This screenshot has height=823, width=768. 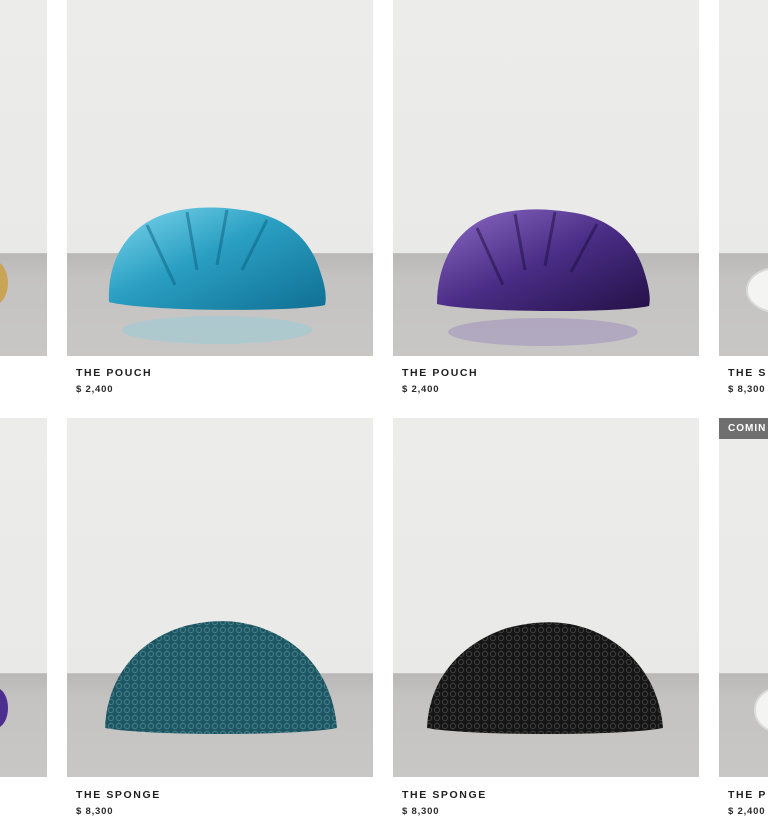 I want to click on metallic-pouch-blue-image, so click(x=217, y=275).